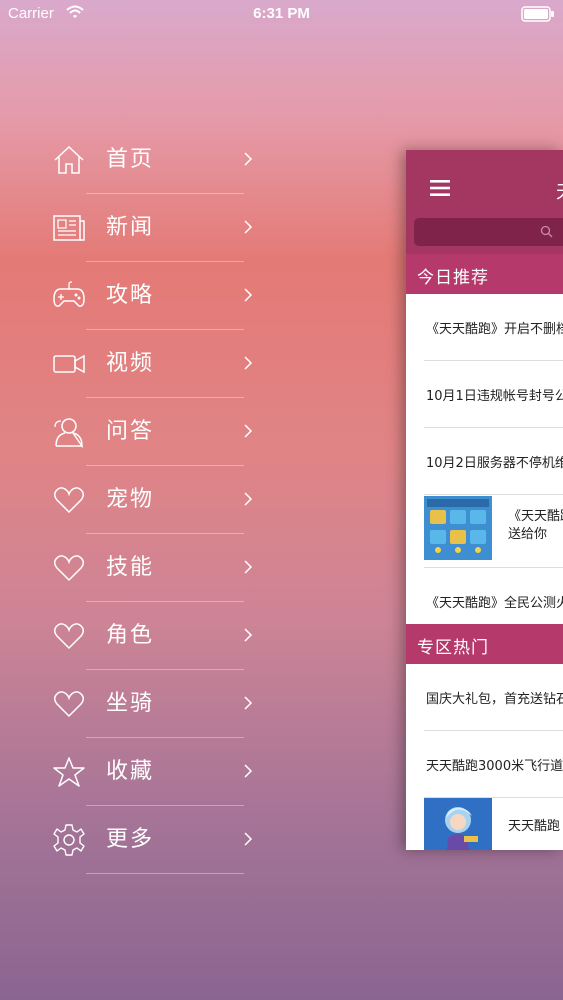  What do you see at coordinates (69, 228) in the screenshot?
I see `newspaper-icon` at bounding box center [69, 228].